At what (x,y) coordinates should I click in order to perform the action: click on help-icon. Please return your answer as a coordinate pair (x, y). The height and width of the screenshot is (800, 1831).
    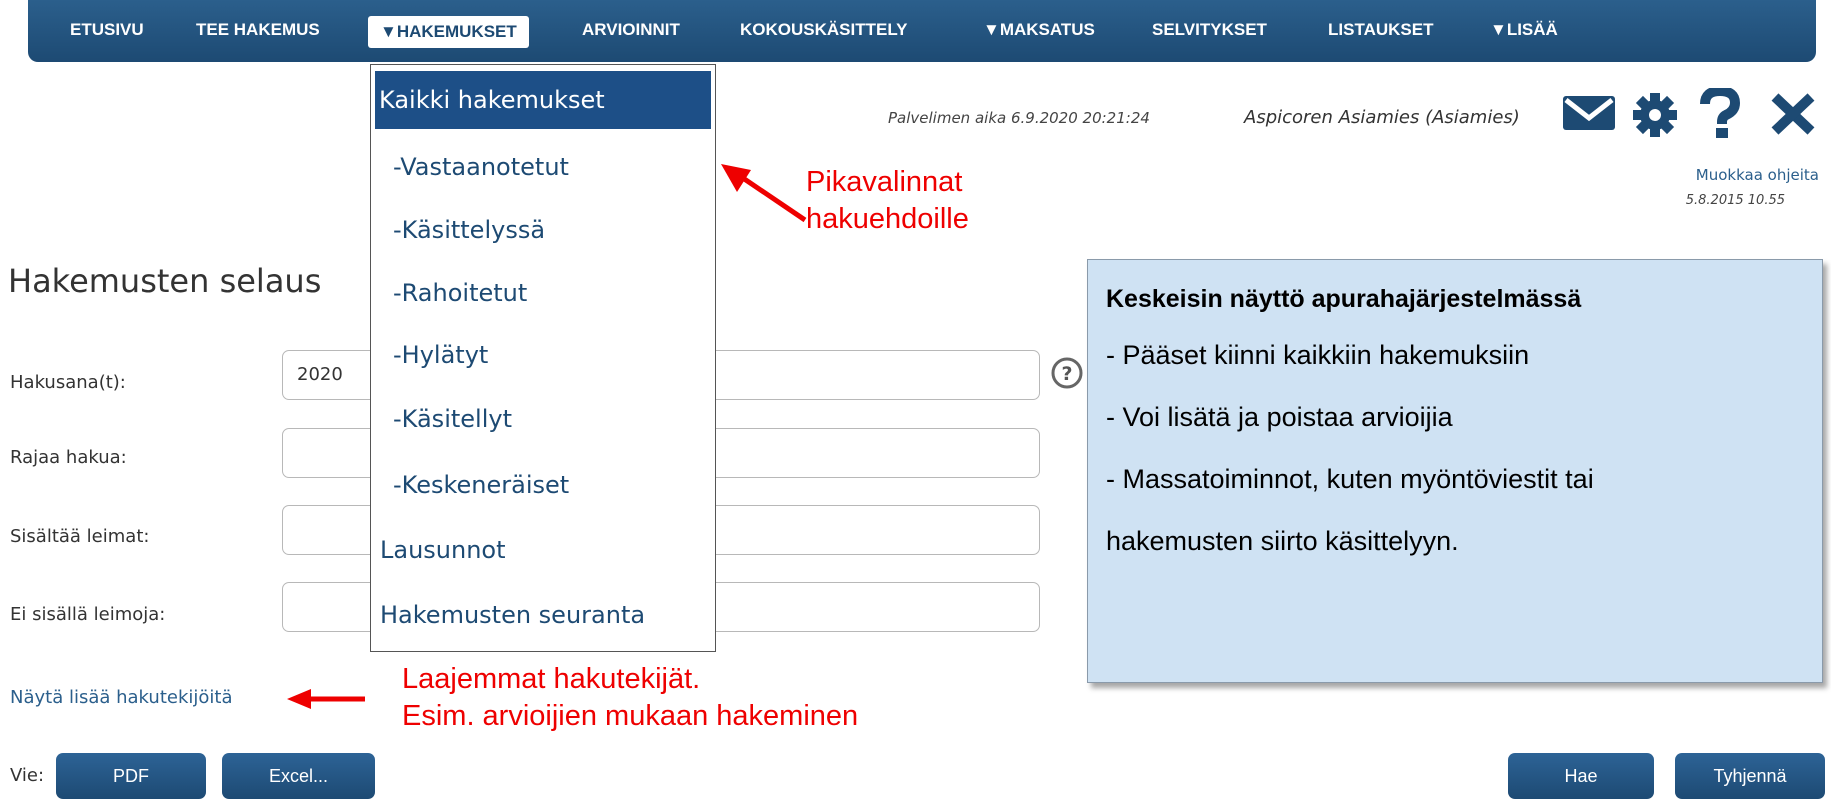
    Looking at the image, I should click on (1720, 113).